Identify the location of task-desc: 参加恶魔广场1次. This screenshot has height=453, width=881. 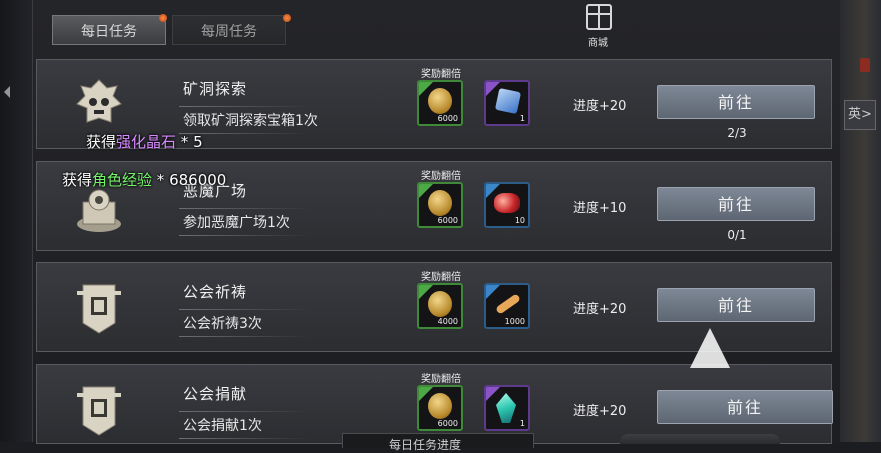
(236, 223).